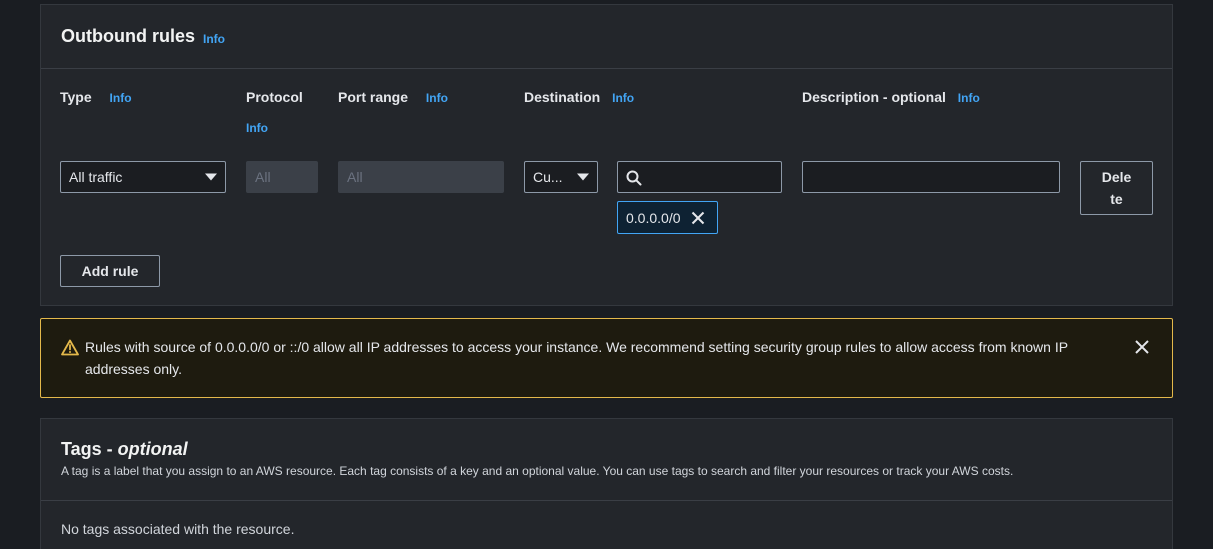 Image resolution: width=1213 pixels, height=549 pixels. I want to click on type-select: All traffic, so click(143, 177).